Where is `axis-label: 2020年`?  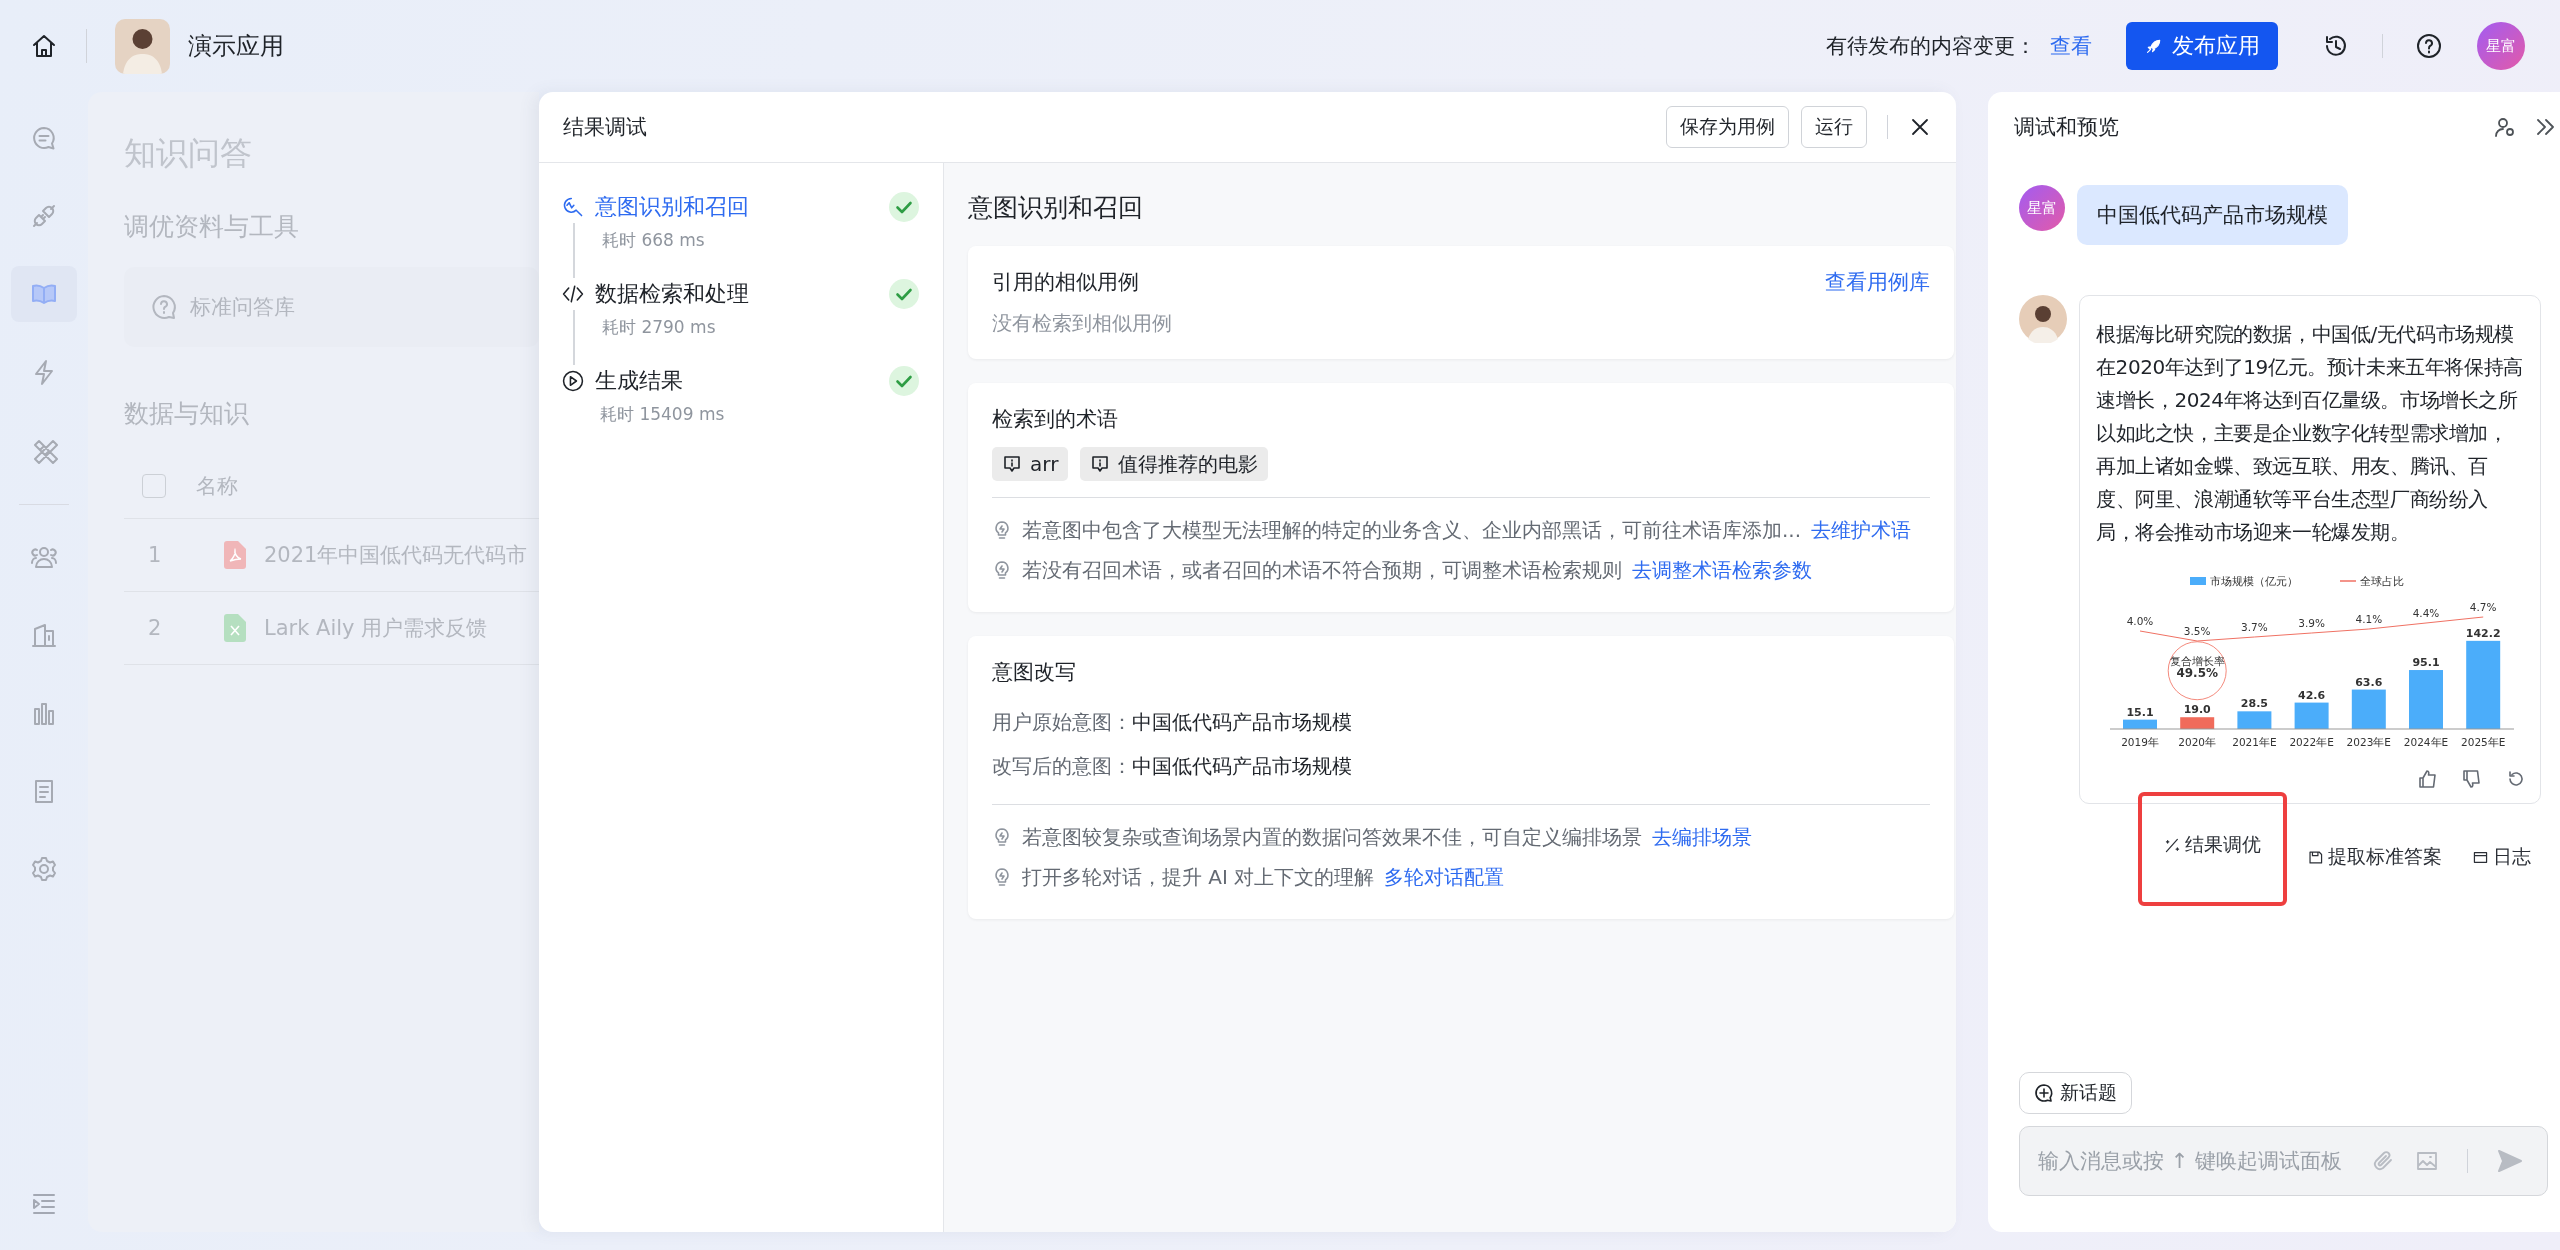
axis-label: 2020年 is located at coordinates (2197, 742).